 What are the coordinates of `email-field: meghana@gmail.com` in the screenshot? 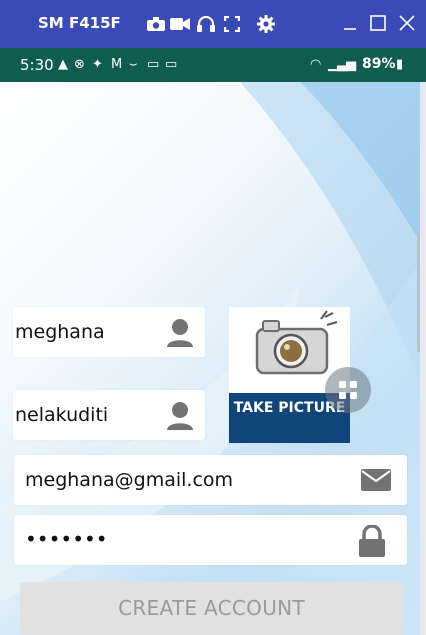 It's located at (210, 480).